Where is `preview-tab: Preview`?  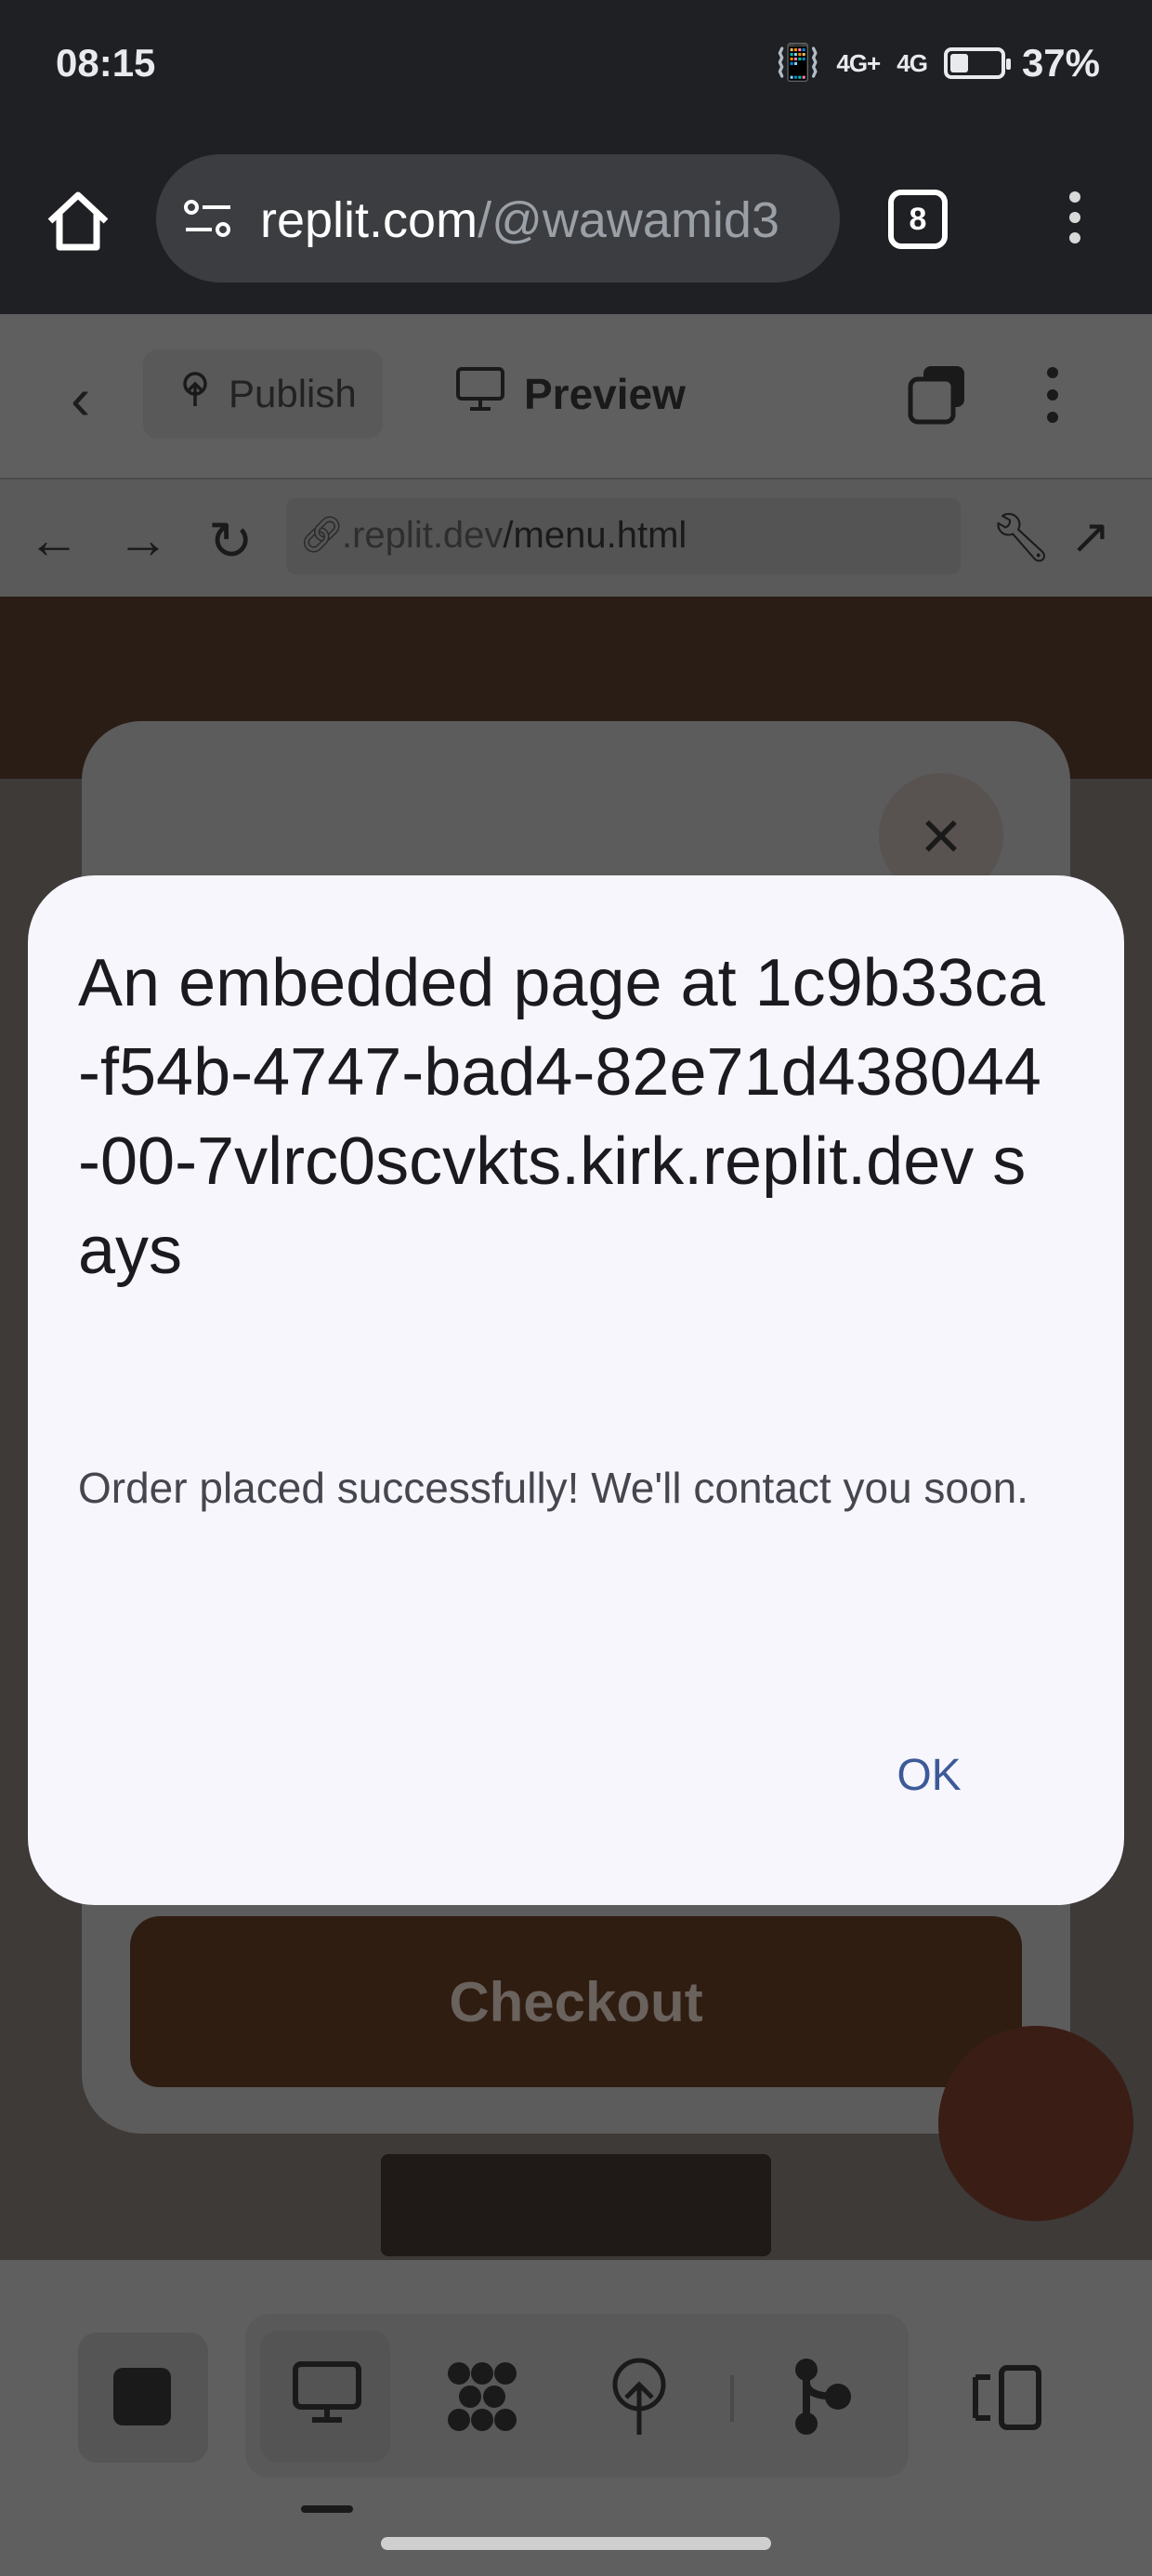 preview-tab: Preview is located at coordinates (570, 394).